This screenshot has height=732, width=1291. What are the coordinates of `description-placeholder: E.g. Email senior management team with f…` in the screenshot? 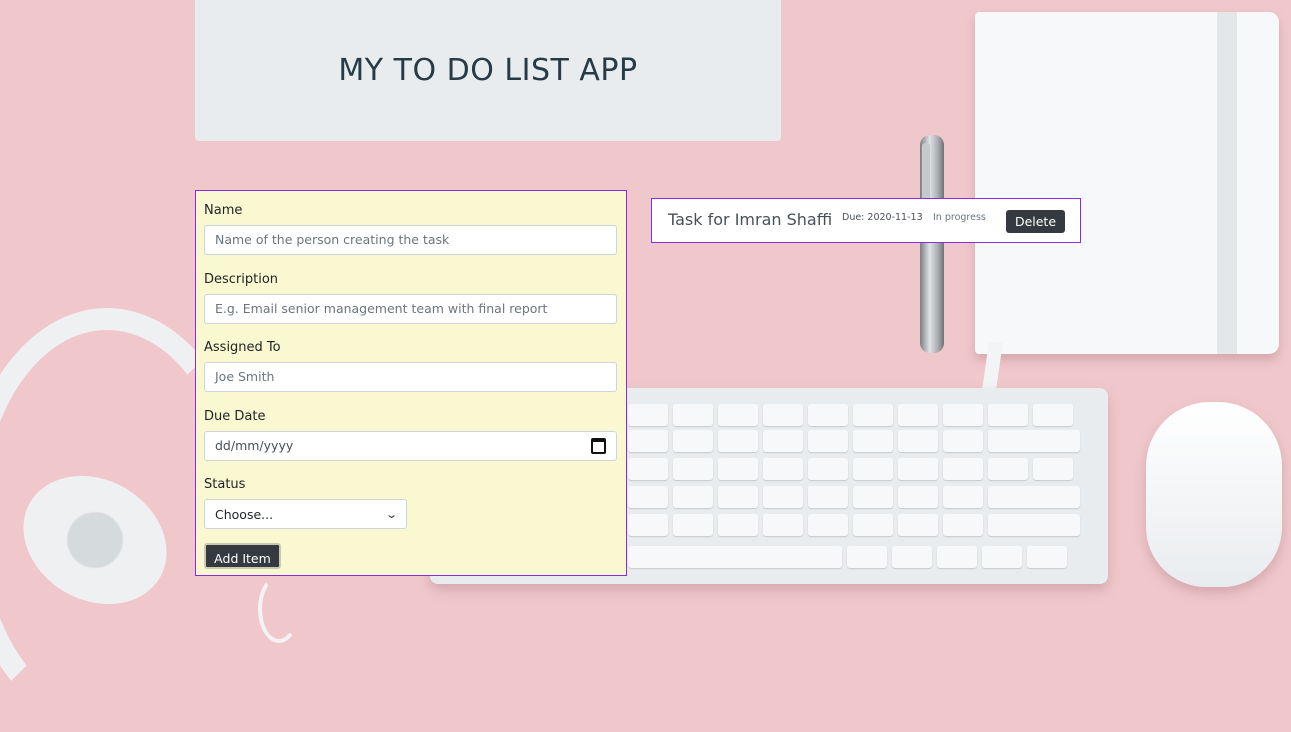 It's located at (381, 308).